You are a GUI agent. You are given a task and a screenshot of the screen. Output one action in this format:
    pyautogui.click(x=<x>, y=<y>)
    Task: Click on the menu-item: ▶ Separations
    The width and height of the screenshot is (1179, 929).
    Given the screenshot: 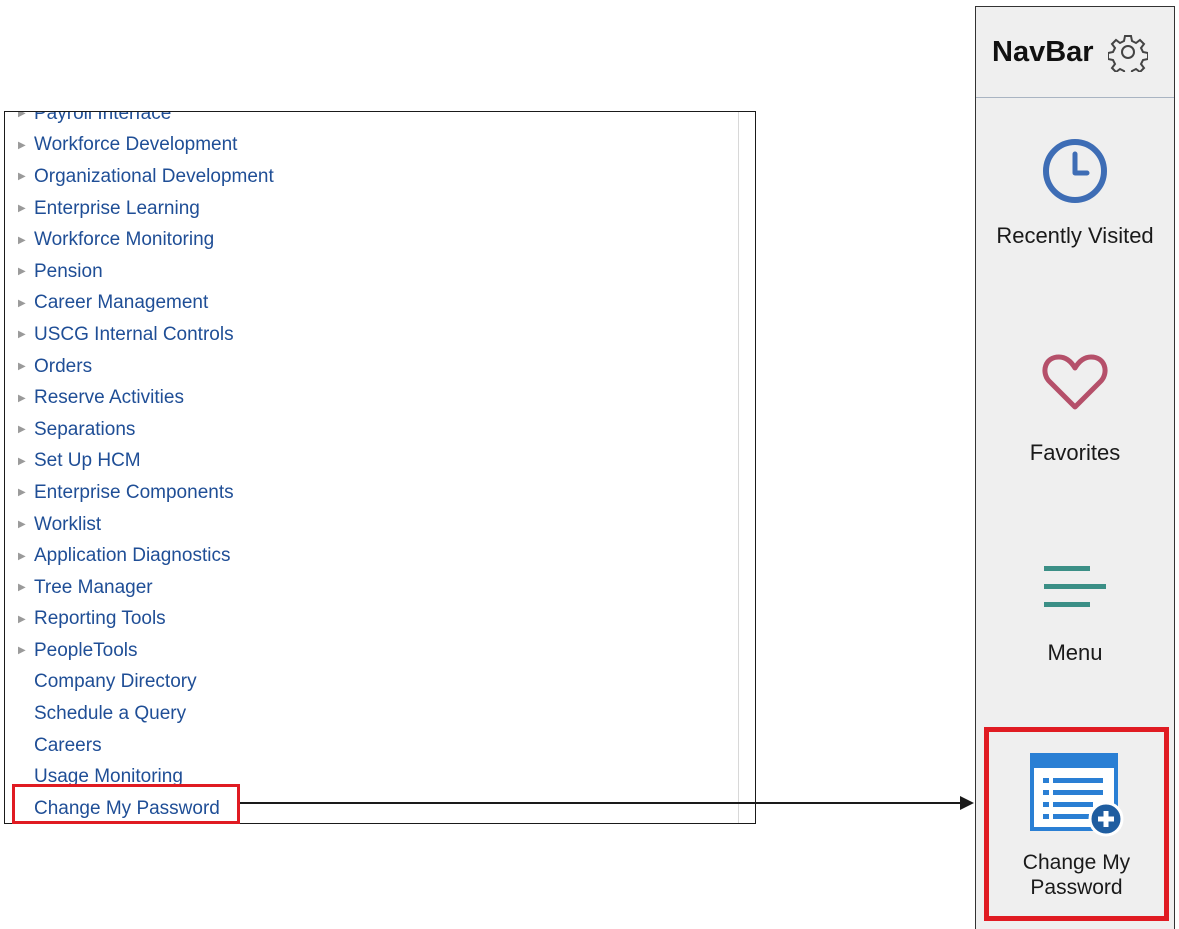 What is the action you would take?
    pyautogui.click(x=380, y=430)
    